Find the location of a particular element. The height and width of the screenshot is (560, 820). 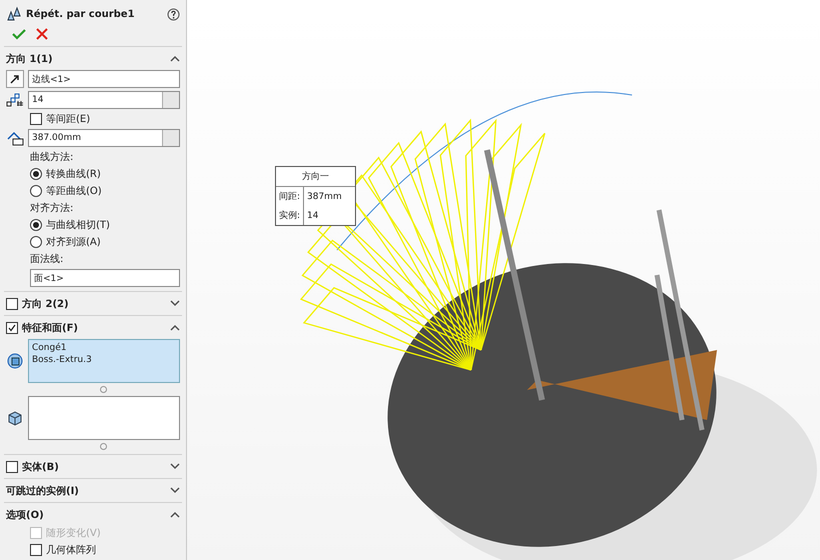

checkbox-label: 等间距(E) is located at coordinates (68, 119).